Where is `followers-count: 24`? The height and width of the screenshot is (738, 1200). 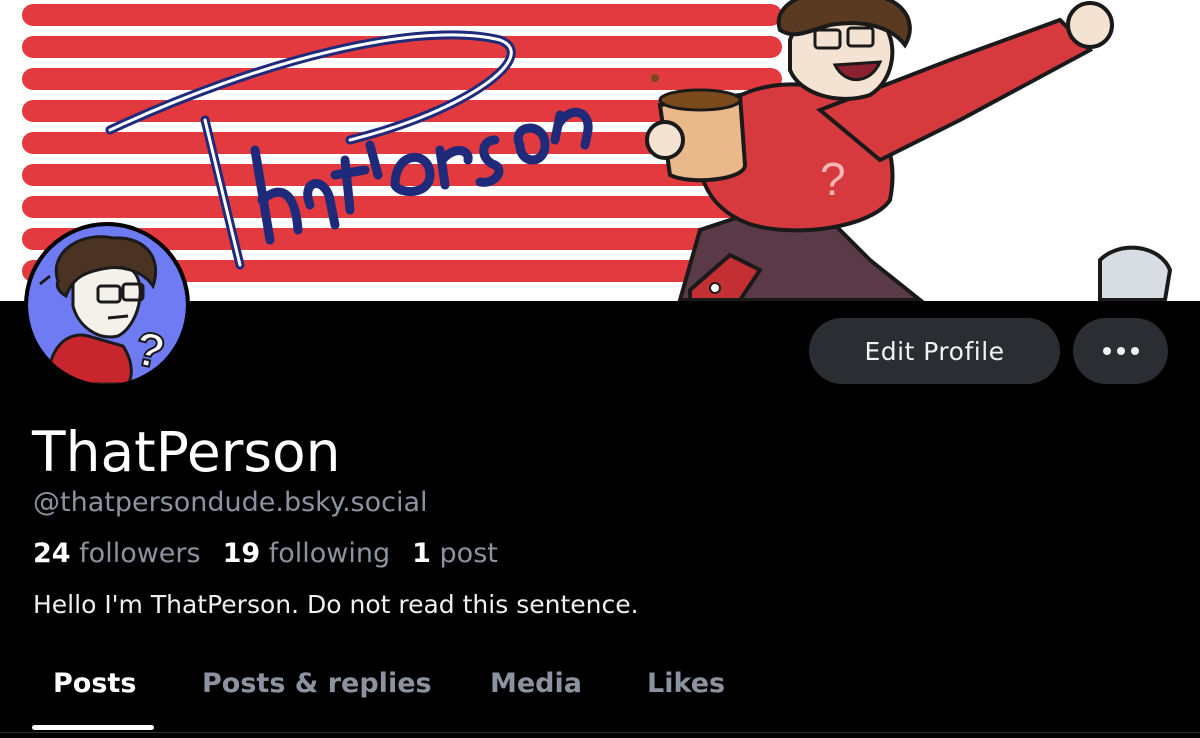 followers-count: 24 is located at coordinates (52, 553).